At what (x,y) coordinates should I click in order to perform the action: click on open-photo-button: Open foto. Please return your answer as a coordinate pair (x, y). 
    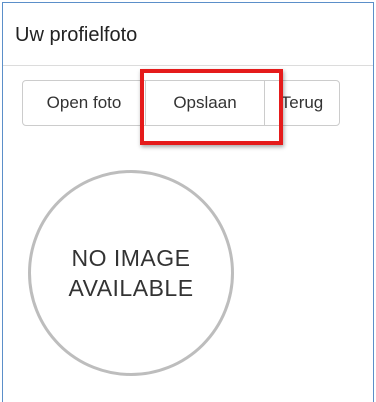
    Looking at the image, I should click on (84, 103).